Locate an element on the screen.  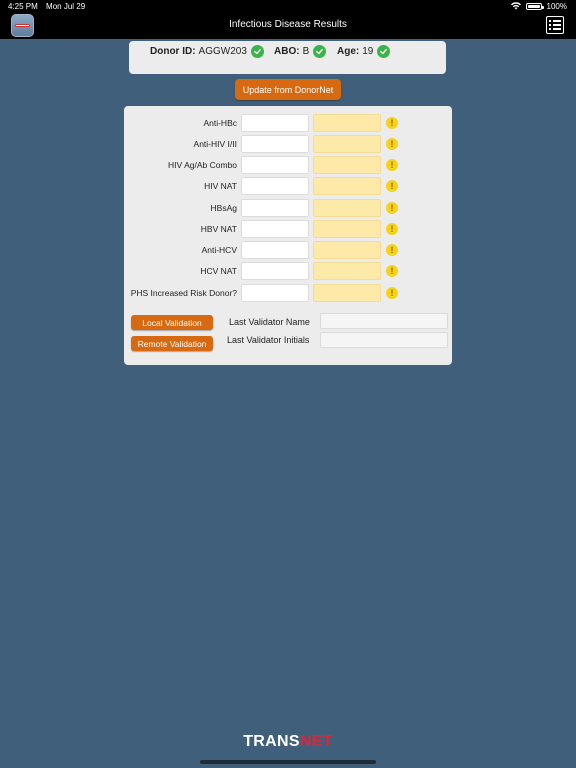
list-icon is located at coordinates (555, 25).